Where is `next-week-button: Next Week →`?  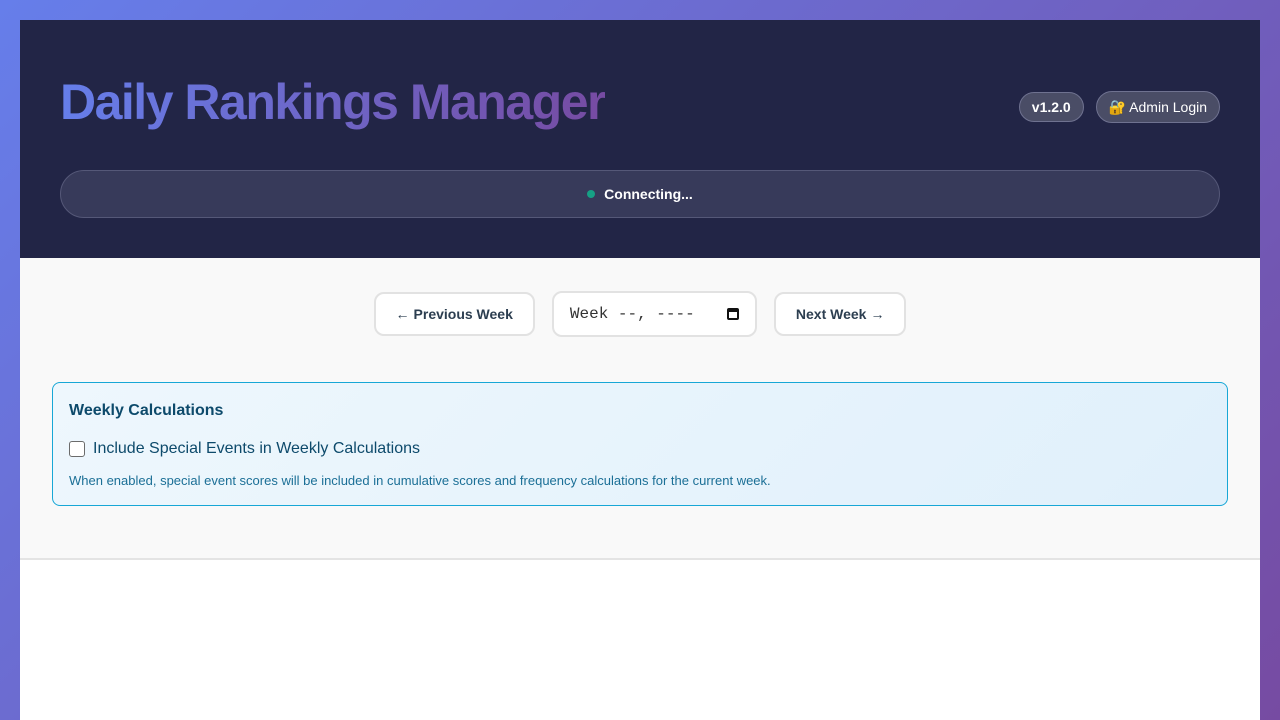 next-week-button: Next Week → is located at coordinates (840, 314).